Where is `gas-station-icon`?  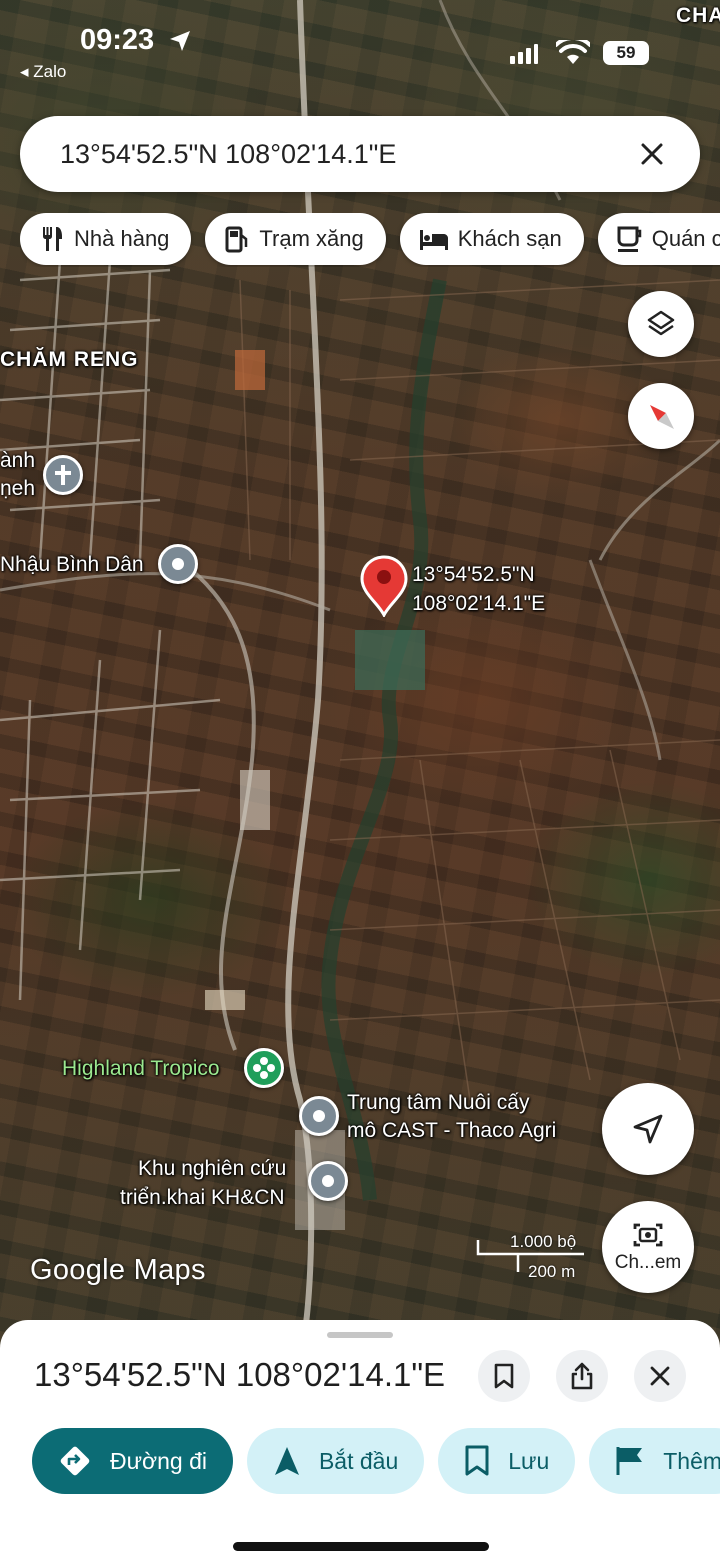
gas-station-icon is located at coordinates (236, 239).